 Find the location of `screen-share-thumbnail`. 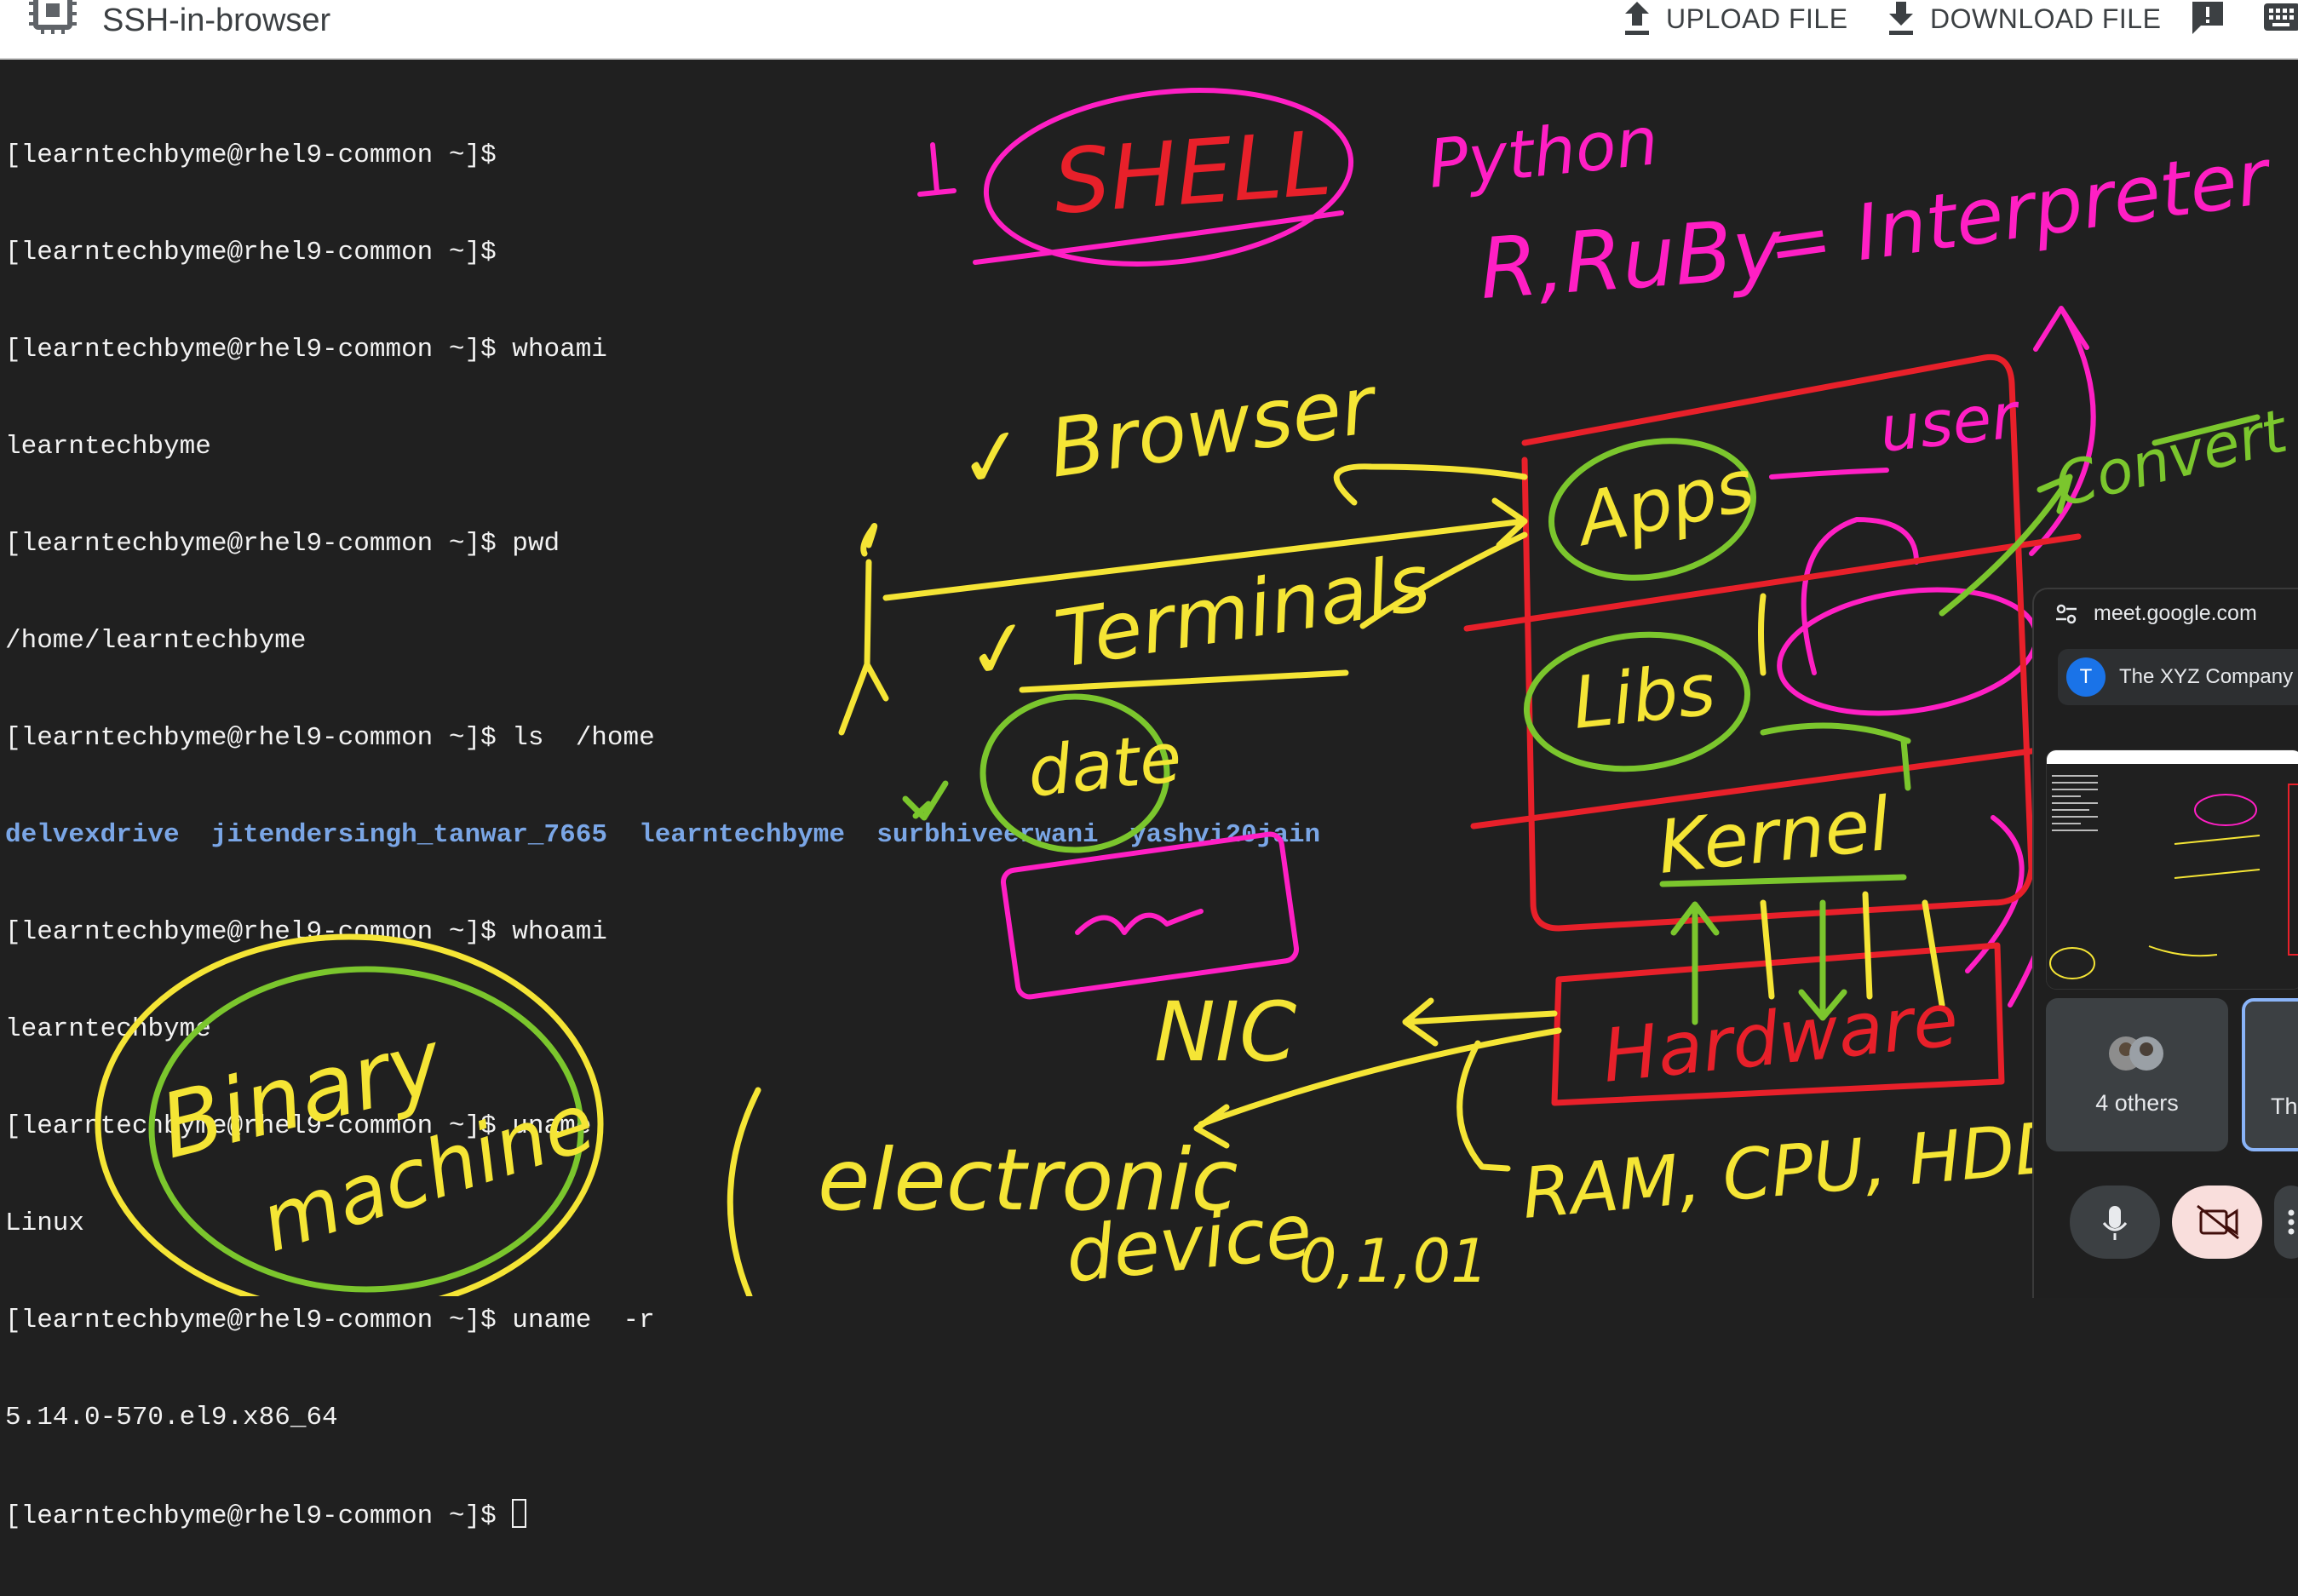

screen-share-thumbnail is located at coordinates (2172, 869).